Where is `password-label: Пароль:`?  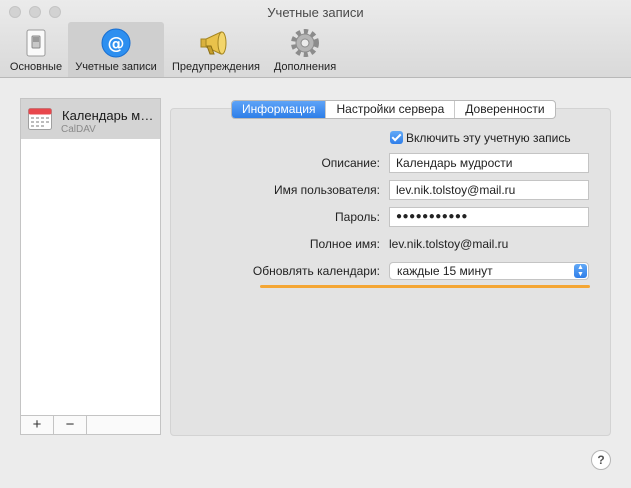 password-label: Пароль: is located at coordinates (357, 217).